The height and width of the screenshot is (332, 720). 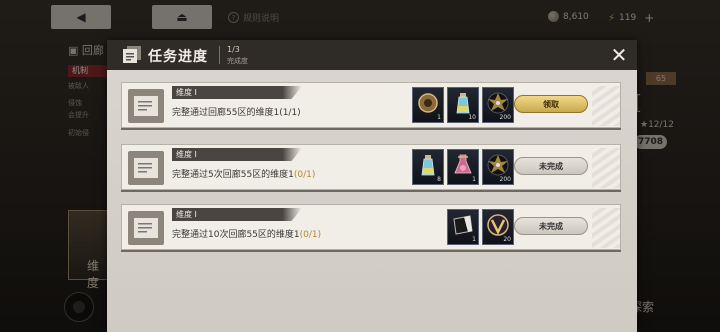 I want to click on reward-item: 10, so click(x=463, y=105).